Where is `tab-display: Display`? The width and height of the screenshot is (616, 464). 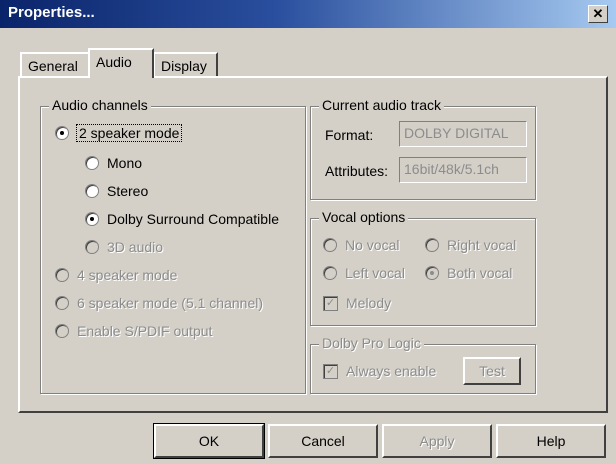
tab-display: Display is located at coordinates (185, 65).